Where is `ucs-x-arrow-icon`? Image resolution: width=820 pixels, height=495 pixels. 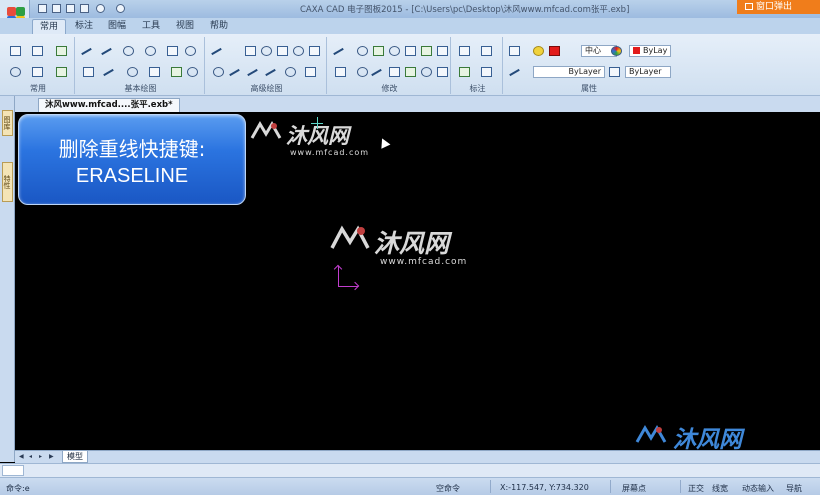 ucs-x-arrow-icon is located at coordinates (355, 286).